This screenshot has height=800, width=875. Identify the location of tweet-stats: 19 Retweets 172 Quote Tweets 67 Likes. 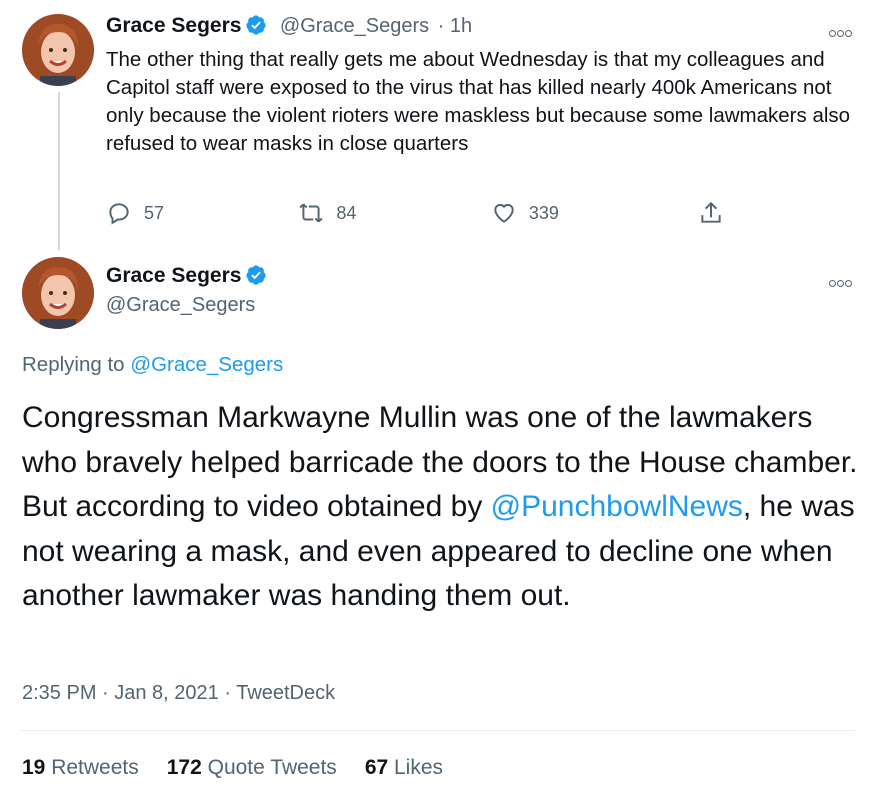
(246, 768).